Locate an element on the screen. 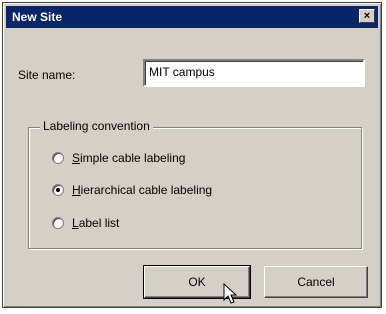 The width and height of the screenshot is (386, 314). close-button: × is located at coordinates (367, 16).